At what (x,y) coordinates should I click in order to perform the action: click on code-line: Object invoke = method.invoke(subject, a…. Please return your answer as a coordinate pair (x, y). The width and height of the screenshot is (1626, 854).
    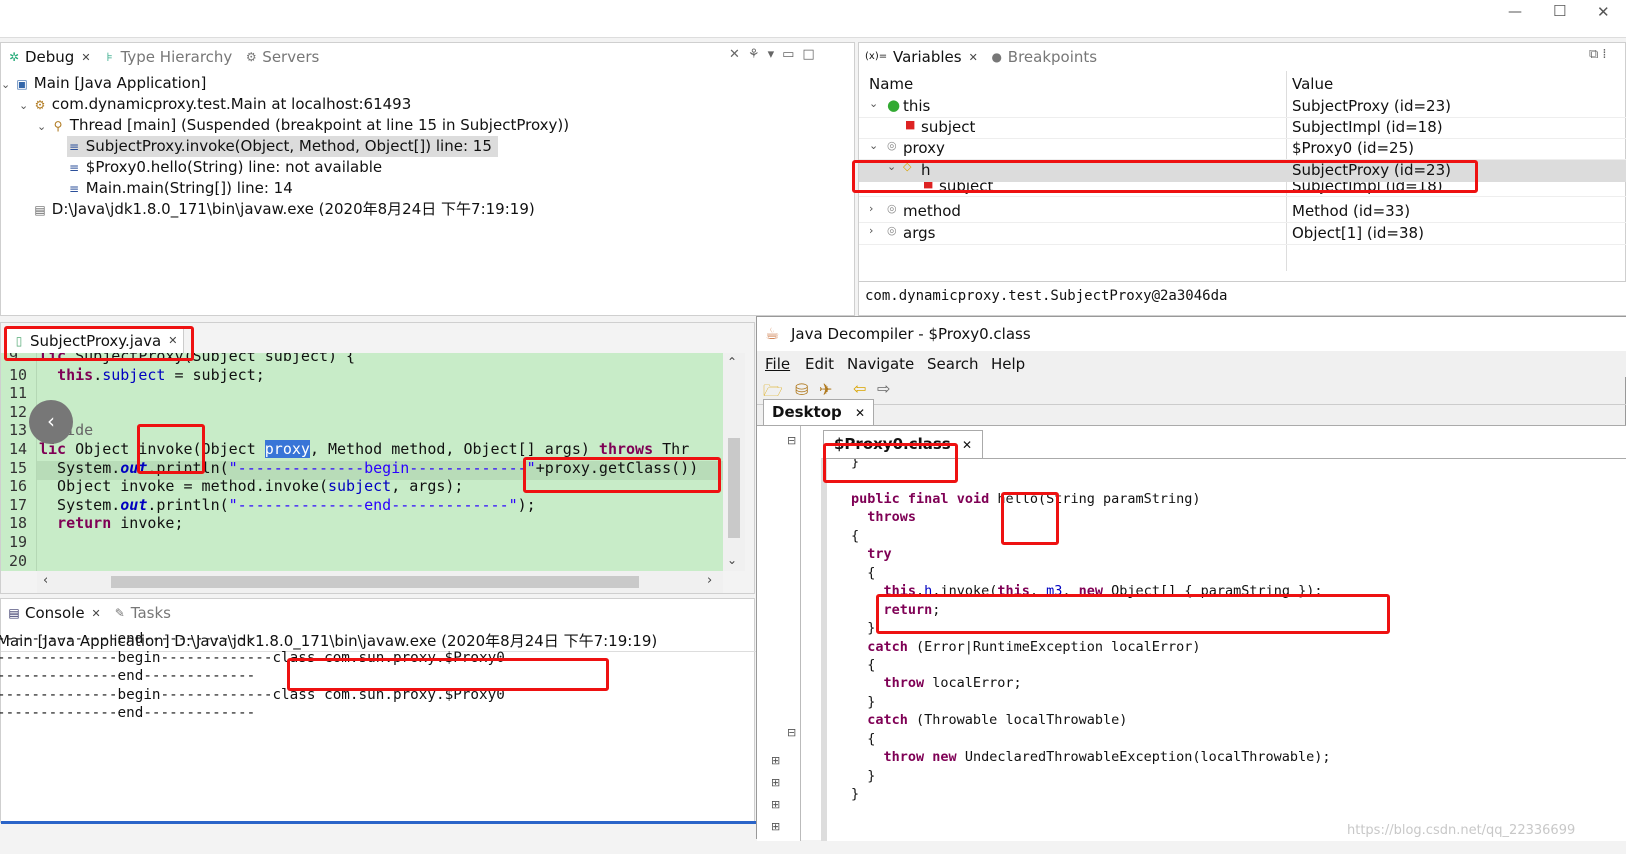
    Looking at the image, I should click on (251, 486).